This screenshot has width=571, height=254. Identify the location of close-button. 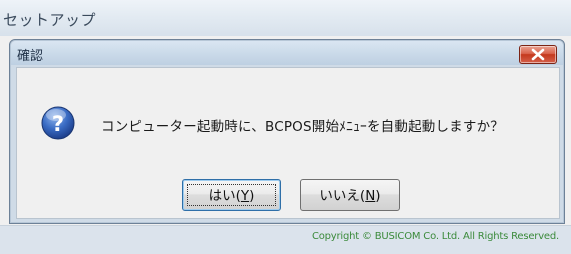
(538, 54).